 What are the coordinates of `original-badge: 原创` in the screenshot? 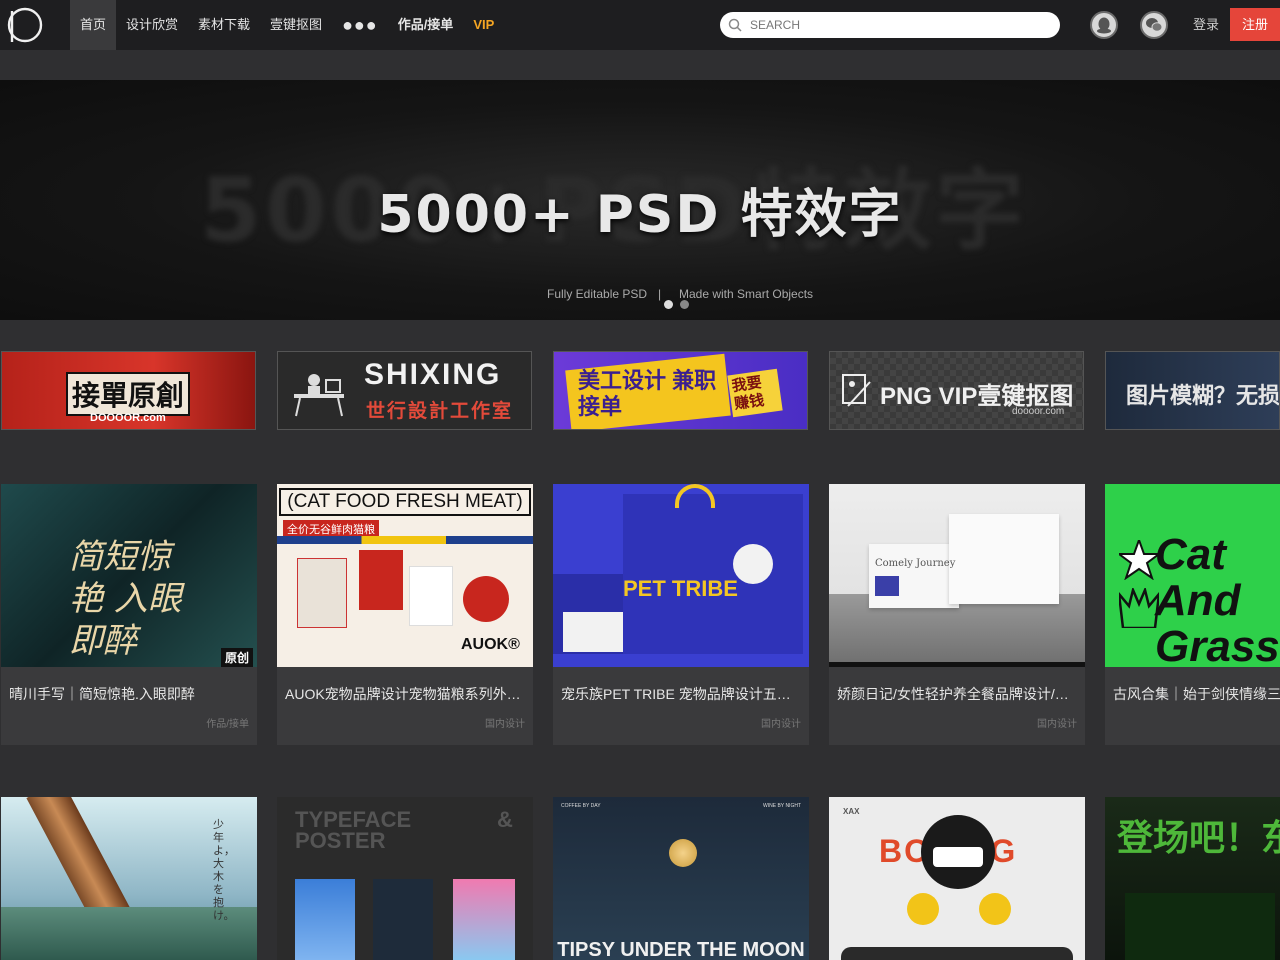 It's located at (236, 657).